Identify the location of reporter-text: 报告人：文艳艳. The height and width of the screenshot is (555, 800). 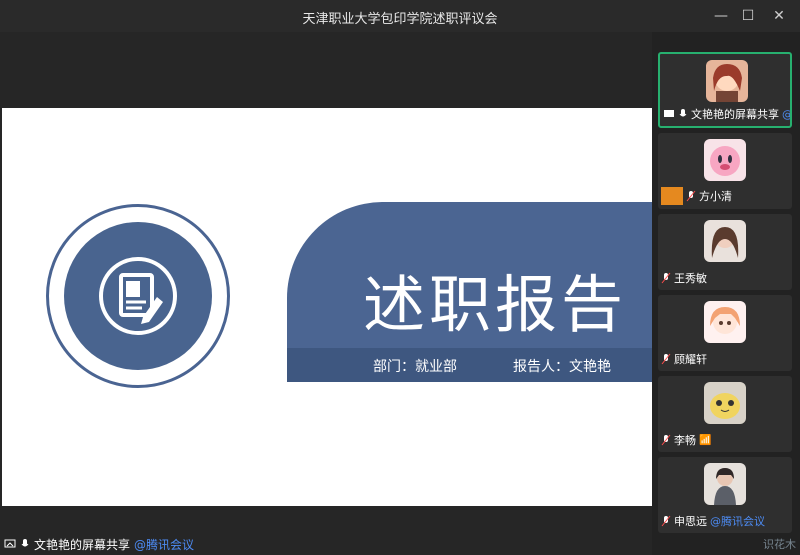
(562, 367).